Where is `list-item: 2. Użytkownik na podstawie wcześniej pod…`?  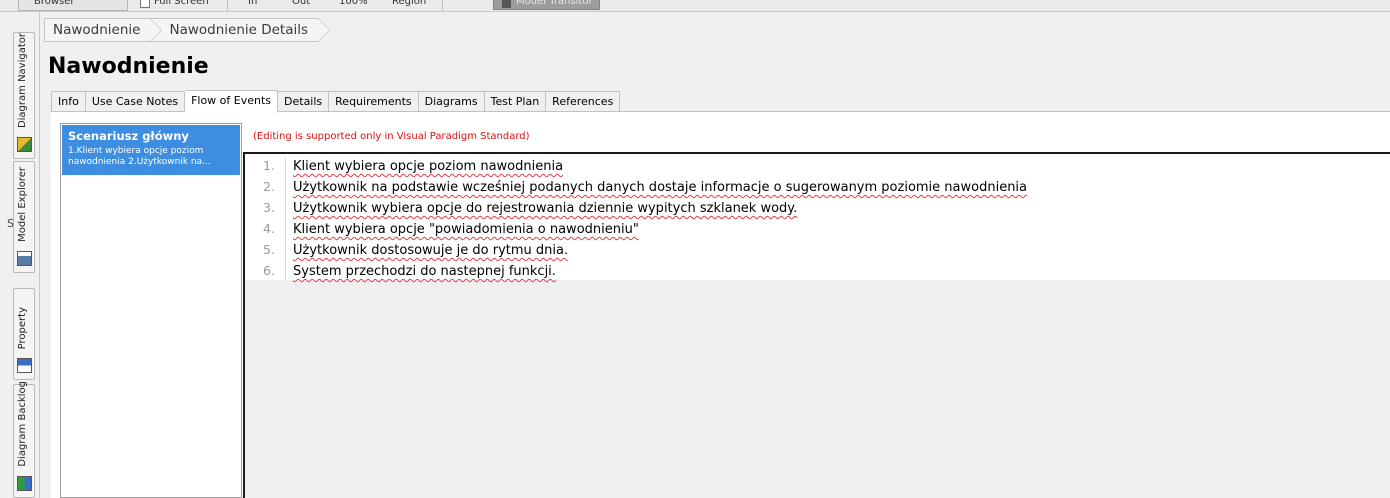
list-item: 2. Użytkownik na podstawie wcześniej pod… is located at coordinates (817, 187).